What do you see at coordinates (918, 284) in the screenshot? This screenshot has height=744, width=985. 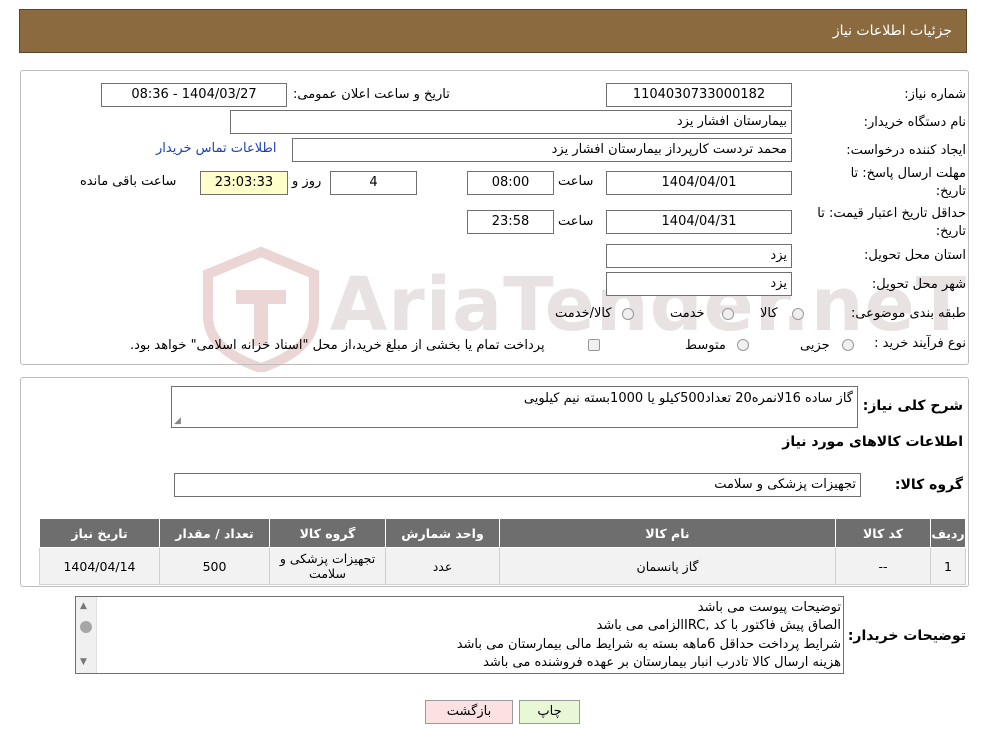 I see `city-label: شهر محل تحویل:` at bounding box center [918, 284].